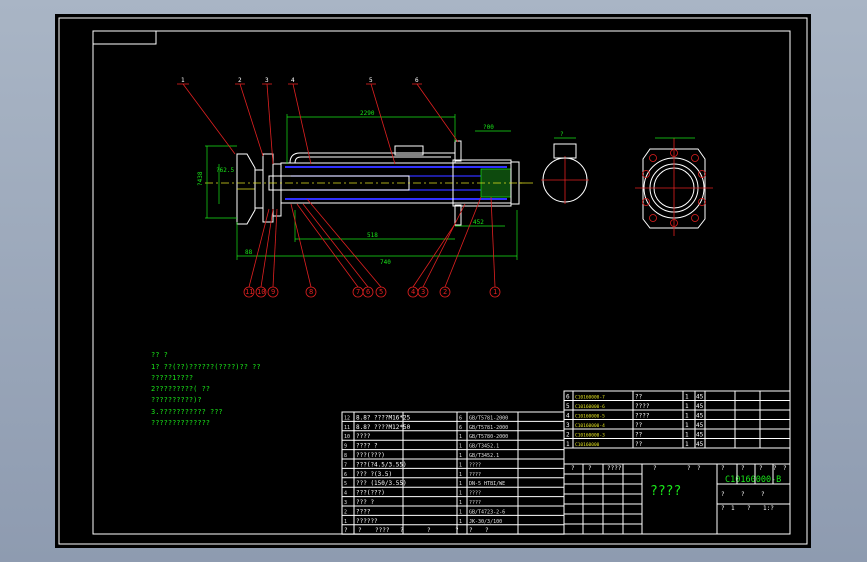  Describe the element at coordinates (345, 494) in the screenshot. I see `bom-row-4-no: 4` at that location.